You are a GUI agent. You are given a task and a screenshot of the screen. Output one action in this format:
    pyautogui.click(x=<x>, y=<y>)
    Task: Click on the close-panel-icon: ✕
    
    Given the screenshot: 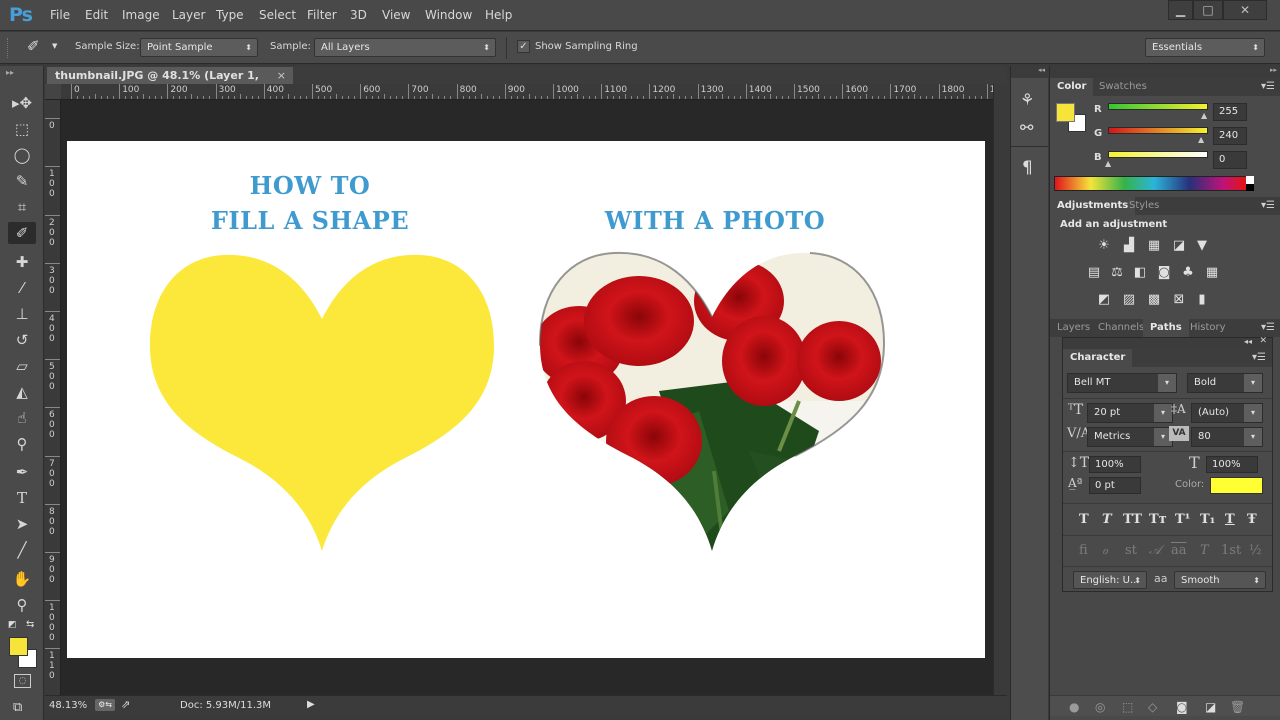 What is the action you would take?
    pyautogui.click(x=1263, y=341)
    